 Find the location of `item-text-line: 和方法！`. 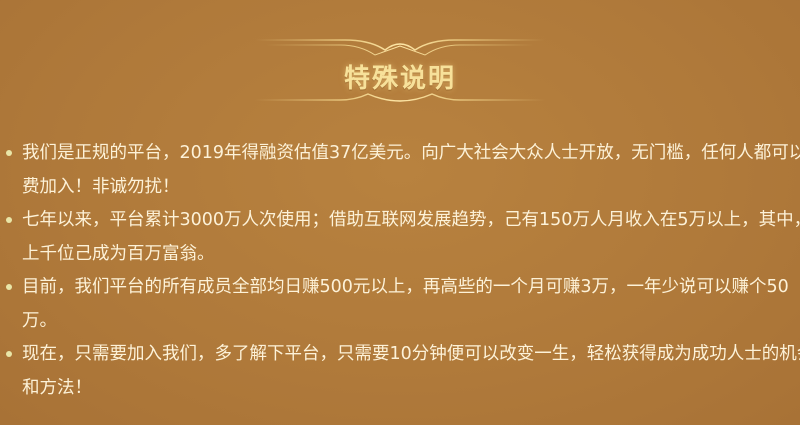

item-text-line: 和方法！ is located at coordinates (57, 387).